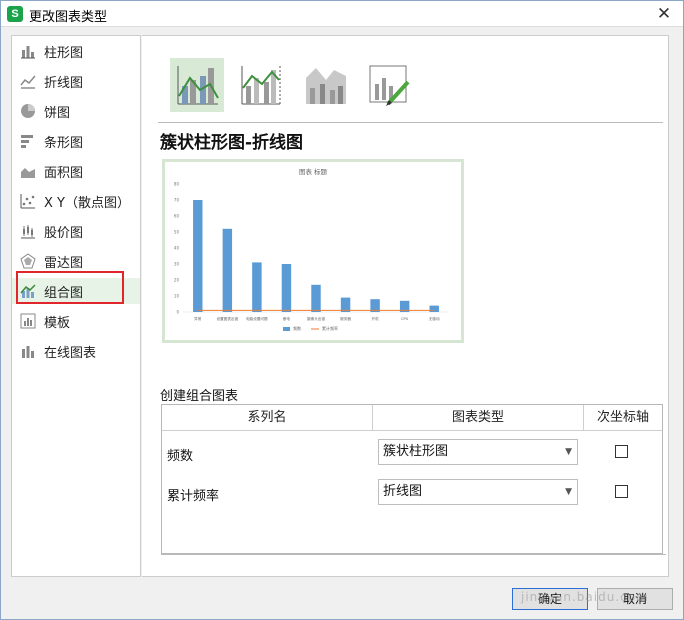  What do you see at coordinates (28, 261) in the screenshot?
I see `radar-chart-icon` at bounding box center [28, 261].